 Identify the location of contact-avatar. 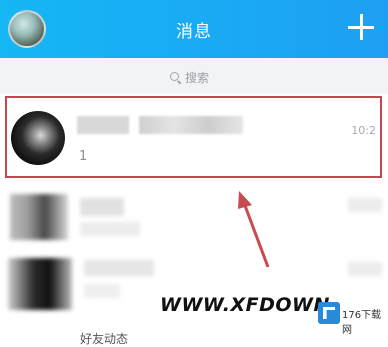
(38, 138).